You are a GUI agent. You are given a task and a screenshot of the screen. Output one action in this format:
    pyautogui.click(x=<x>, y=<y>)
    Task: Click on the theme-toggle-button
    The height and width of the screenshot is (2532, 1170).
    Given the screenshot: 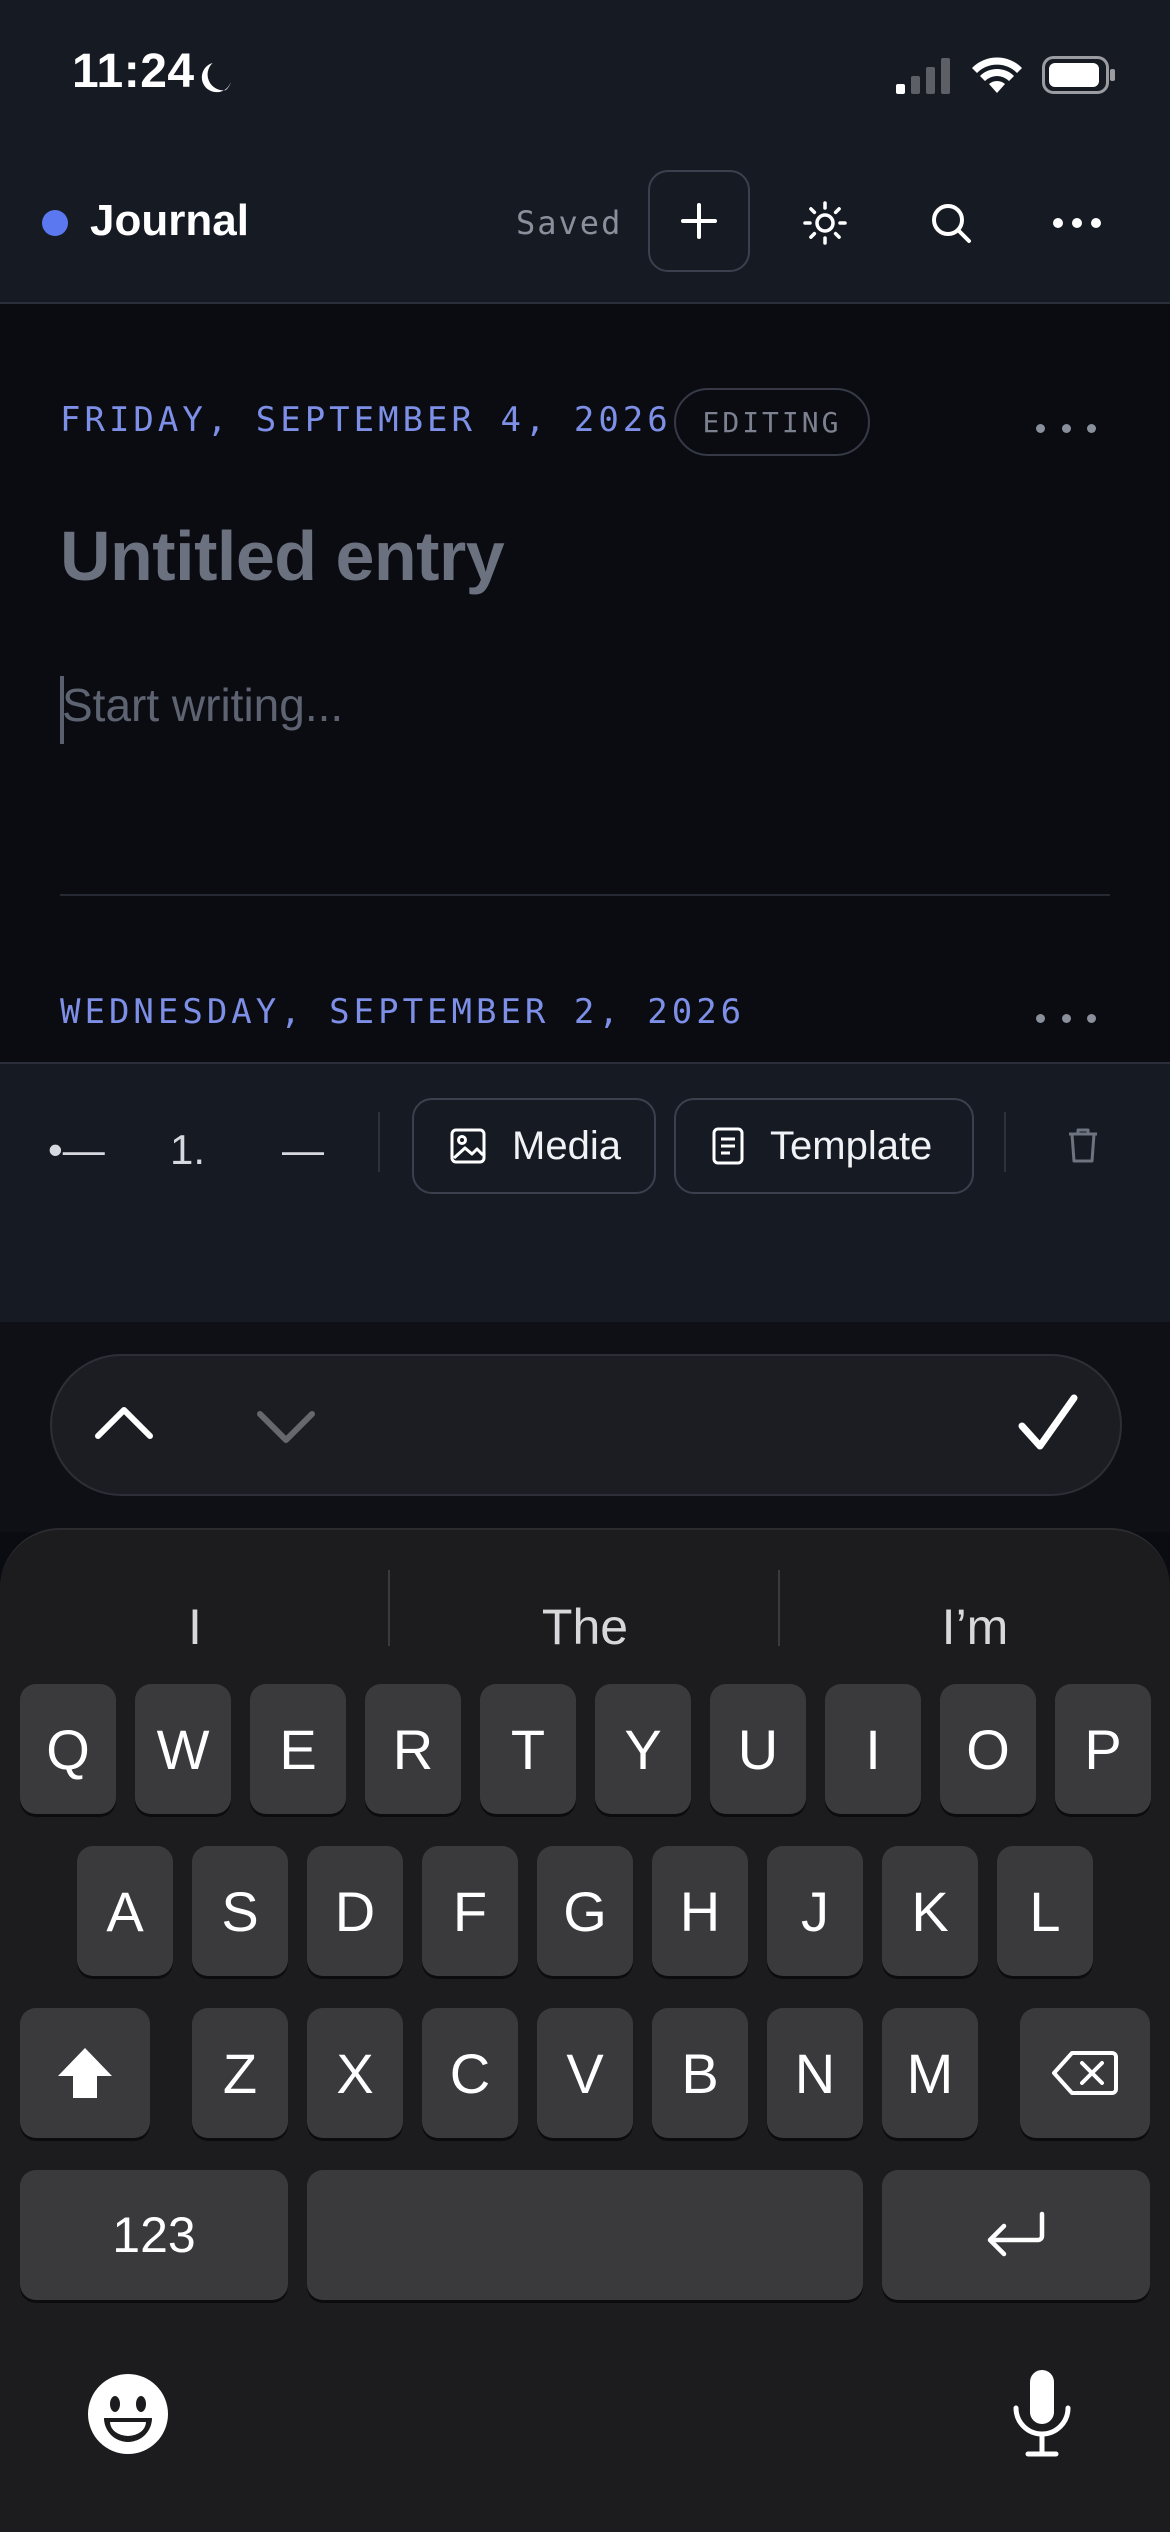 What is the action you would take?
    pyautogui.click(x=825, y=223)
    